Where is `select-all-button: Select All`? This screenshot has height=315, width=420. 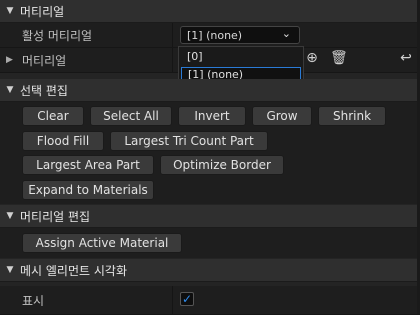 select-all-button: Select All is located at coordinates (131, 116).